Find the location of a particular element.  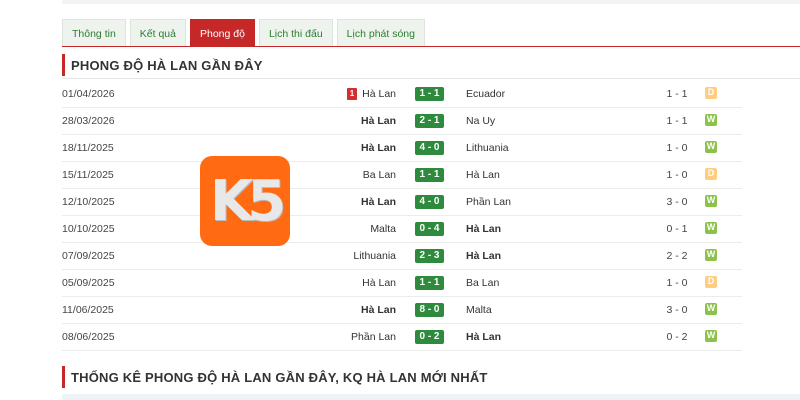

score-badge: 2 - 3 is located at coordinates (429, 256).